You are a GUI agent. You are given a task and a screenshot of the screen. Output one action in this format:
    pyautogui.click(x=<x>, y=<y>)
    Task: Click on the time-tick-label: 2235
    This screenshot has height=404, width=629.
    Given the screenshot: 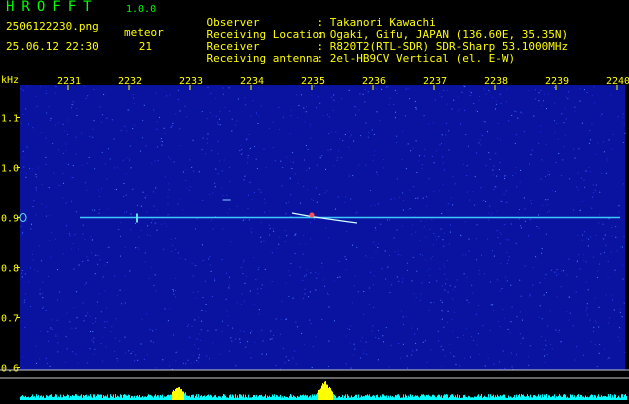 What is the action you would take?
    pyautogui.click(x=313, y=81)
    